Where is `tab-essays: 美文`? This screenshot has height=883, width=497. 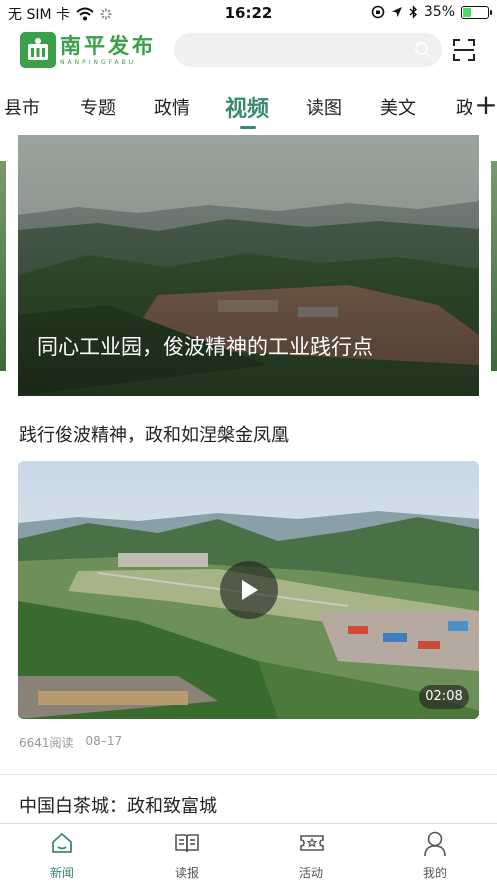
tab-essays: 美文 is located at coordinates (398, 107).